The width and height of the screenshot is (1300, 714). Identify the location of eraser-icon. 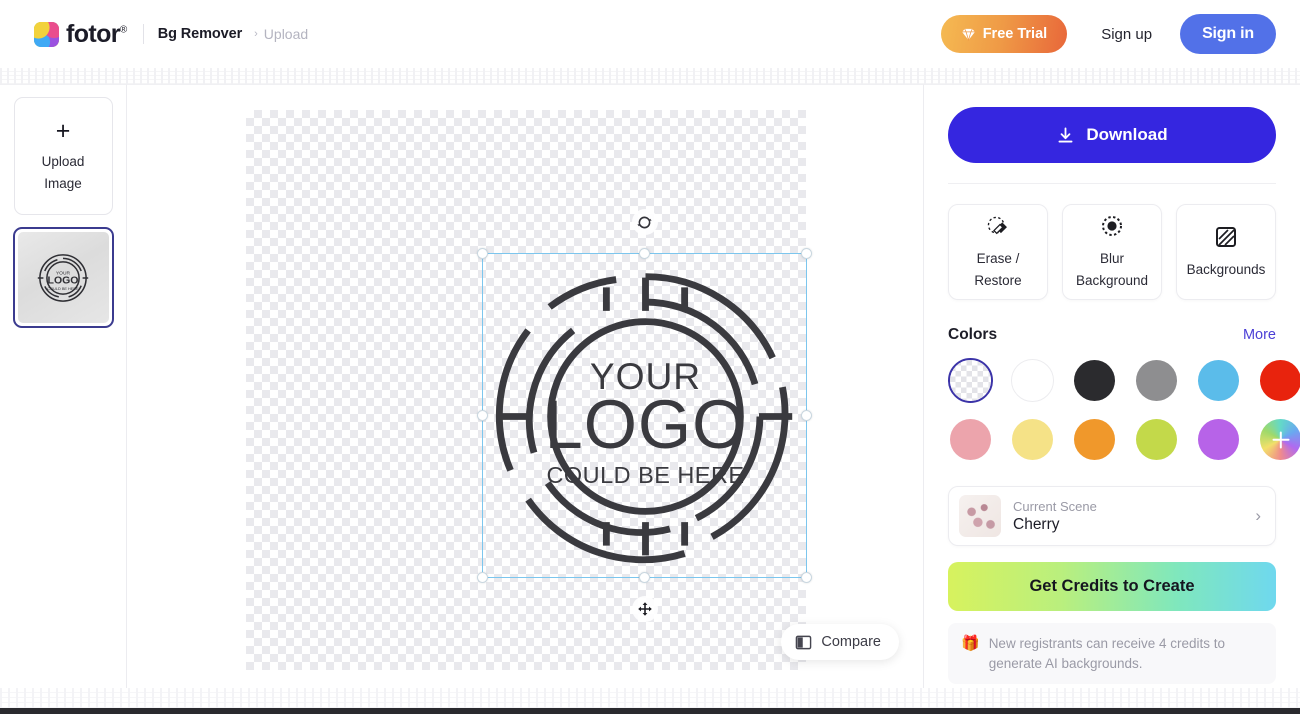
(998, 226).